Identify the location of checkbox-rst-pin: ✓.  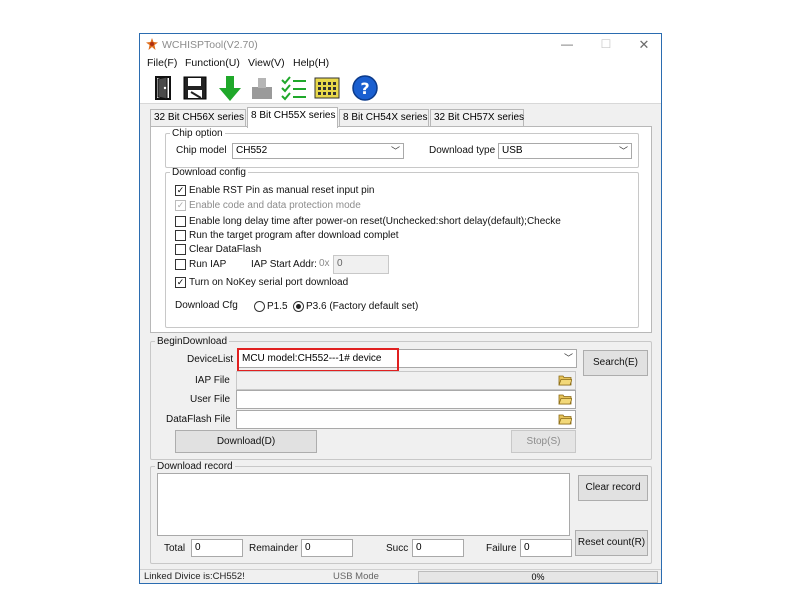
(180, 190).